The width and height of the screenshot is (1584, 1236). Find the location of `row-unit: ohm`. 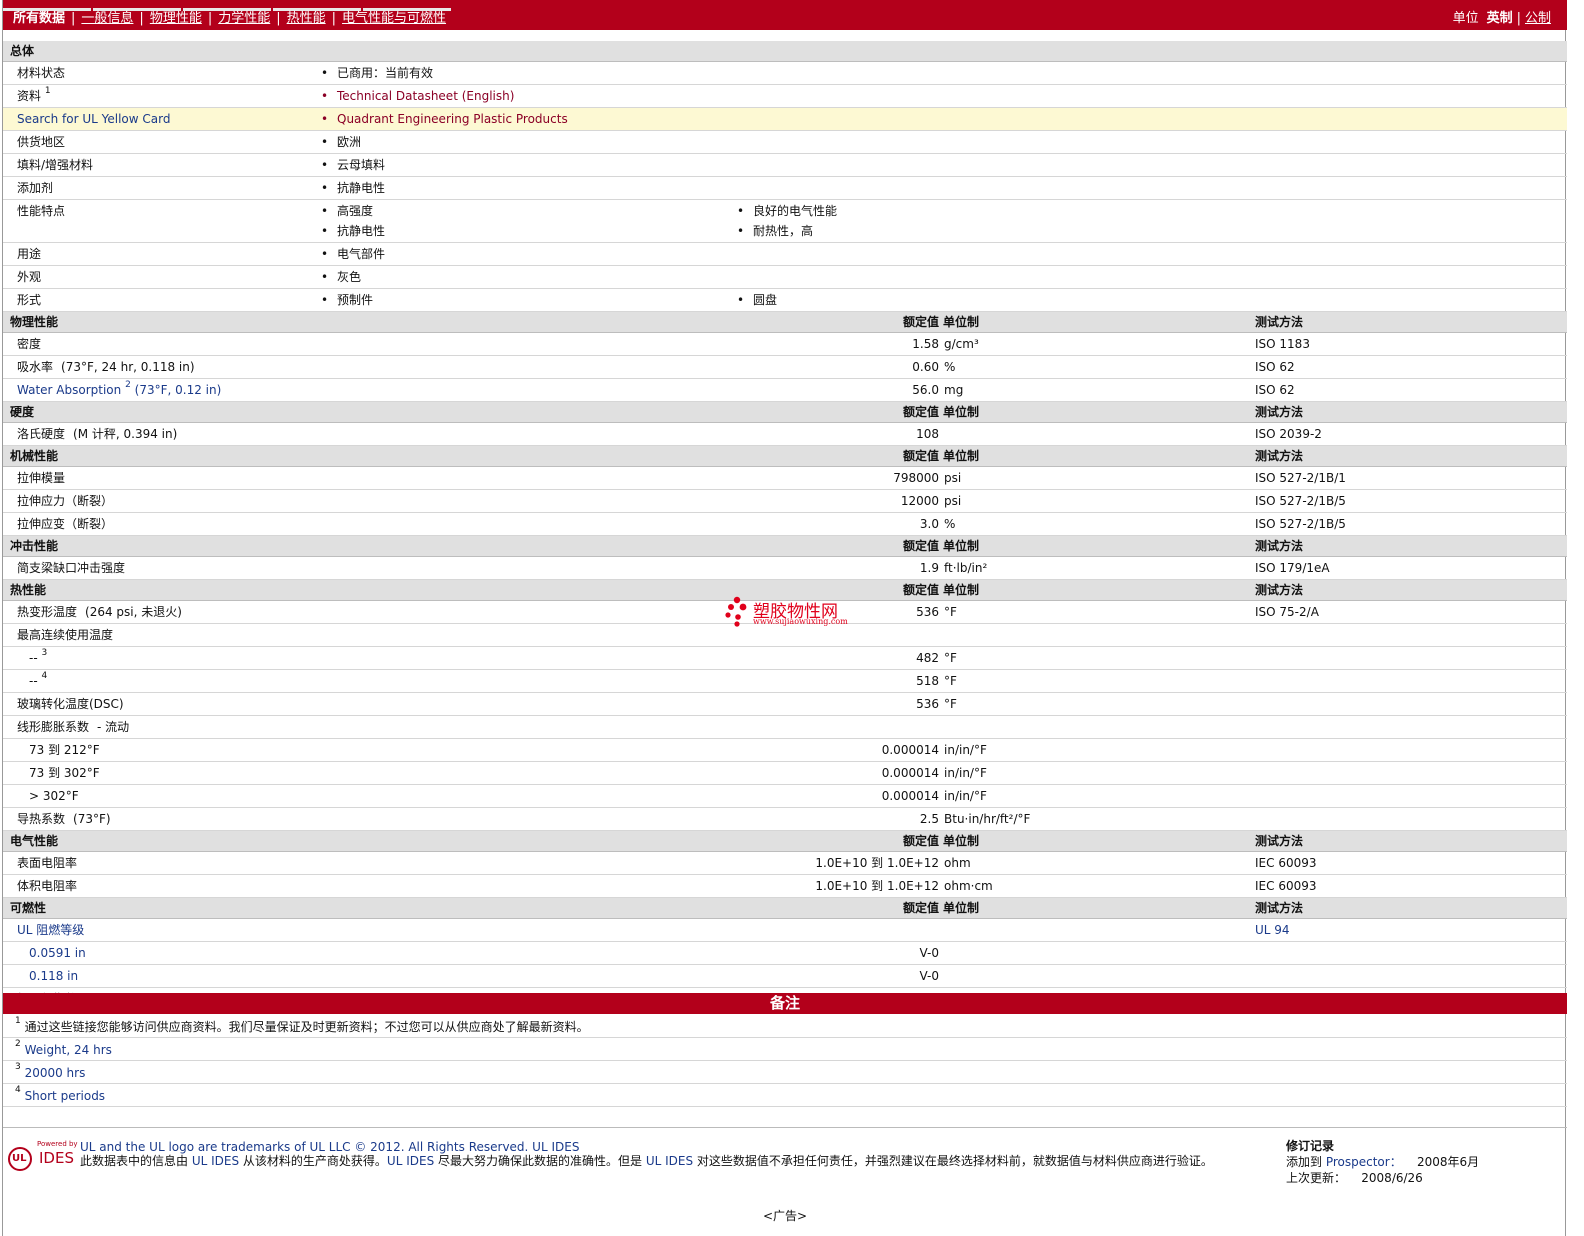

row-unit: ohm is located at coordinates (957, 863).